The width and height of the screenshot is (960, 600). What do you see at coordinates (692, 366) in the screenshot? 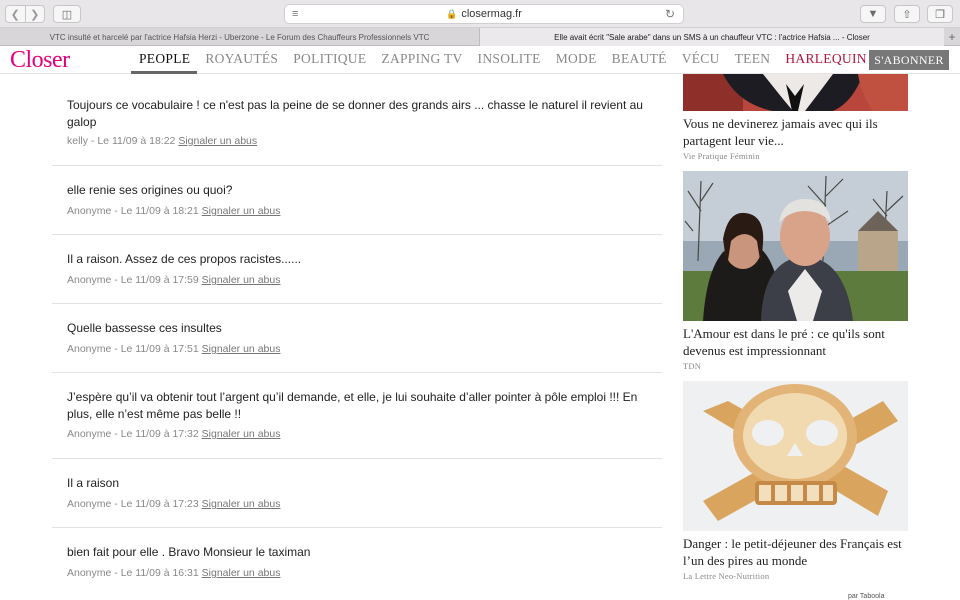
I see `sponsored-source: TDN` at bounding box center [692, 366].